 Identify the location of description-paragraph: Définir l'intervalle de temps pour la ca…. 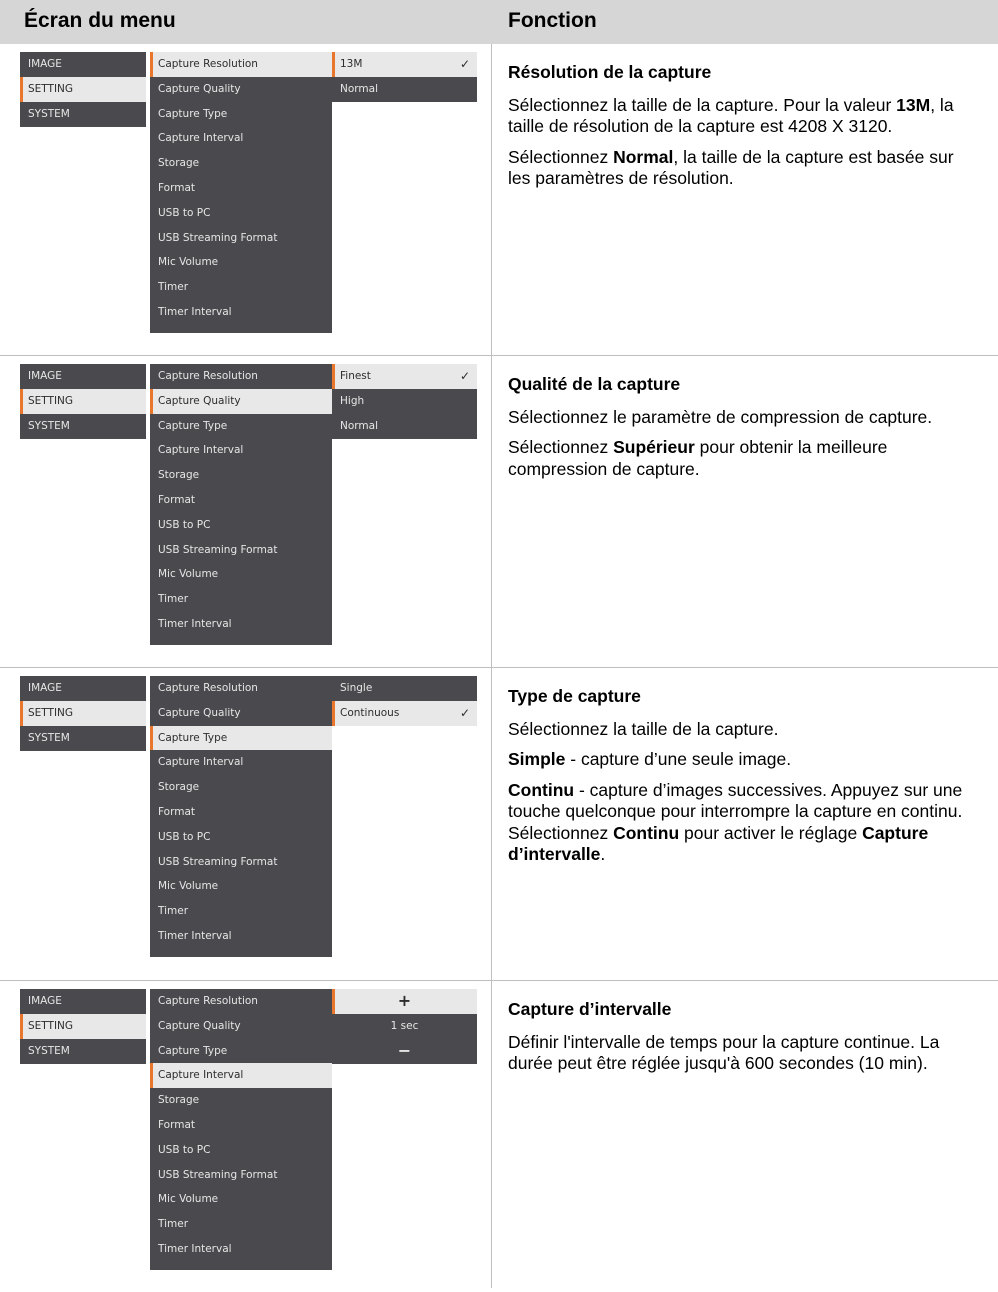
(724, 1052).